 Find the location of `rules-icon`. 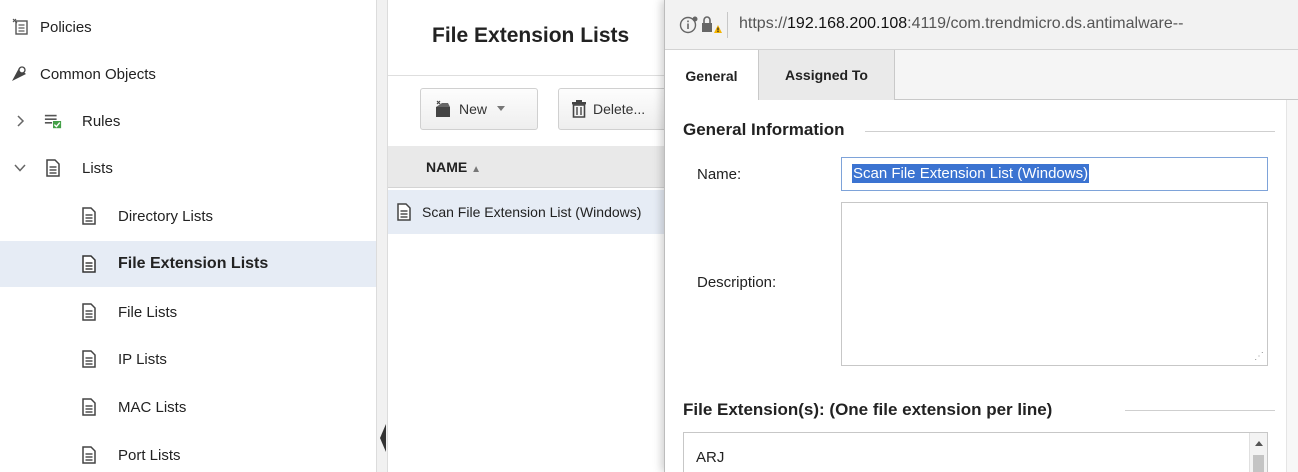

rules-icon is located at coordinates (53, 121).